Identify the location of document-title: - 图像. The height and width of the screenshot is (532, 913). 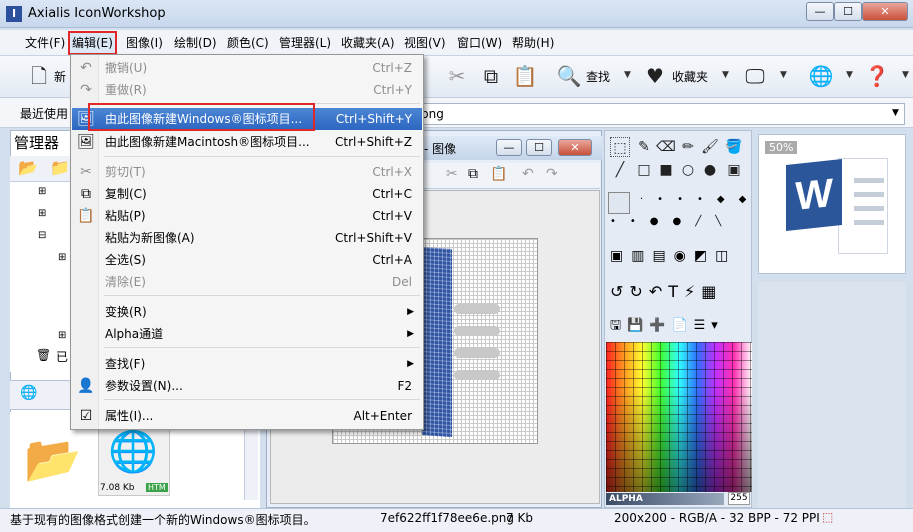
(440, 149).